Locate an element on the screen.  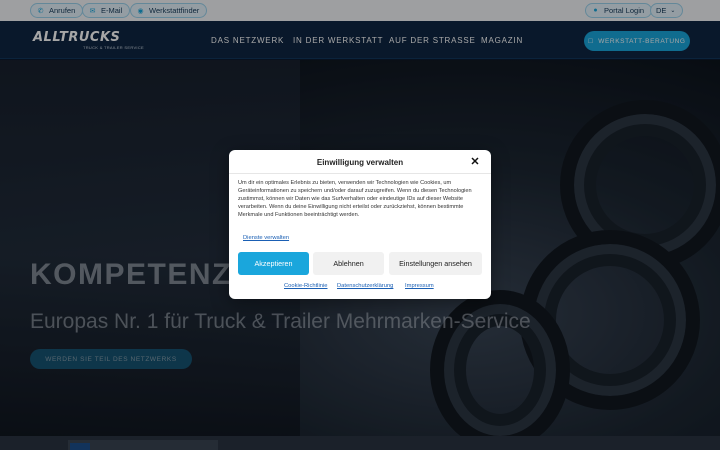
view-settings-button: Einstellungen ansehen is located at coordinates (435, 263).